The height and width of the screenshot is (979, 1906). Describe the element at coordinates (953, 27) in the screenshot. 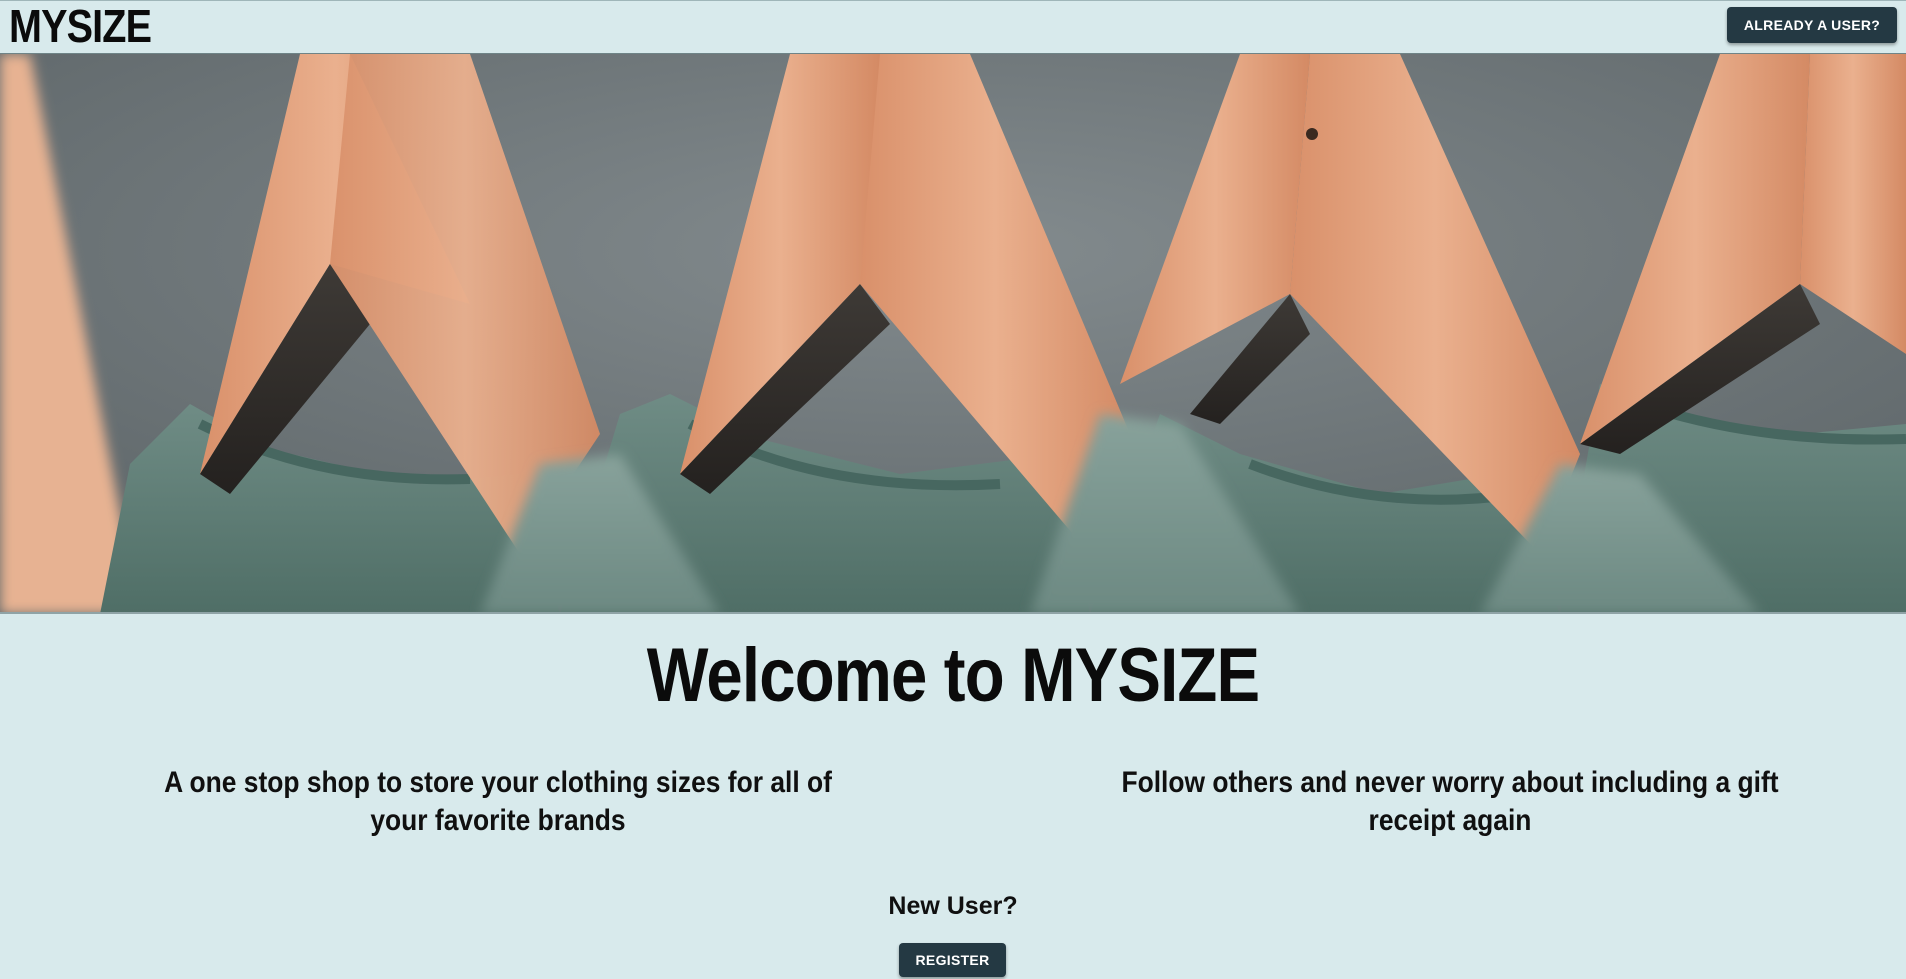

I see `navbar: MYSIZE ALREADY A USER?` at that location.